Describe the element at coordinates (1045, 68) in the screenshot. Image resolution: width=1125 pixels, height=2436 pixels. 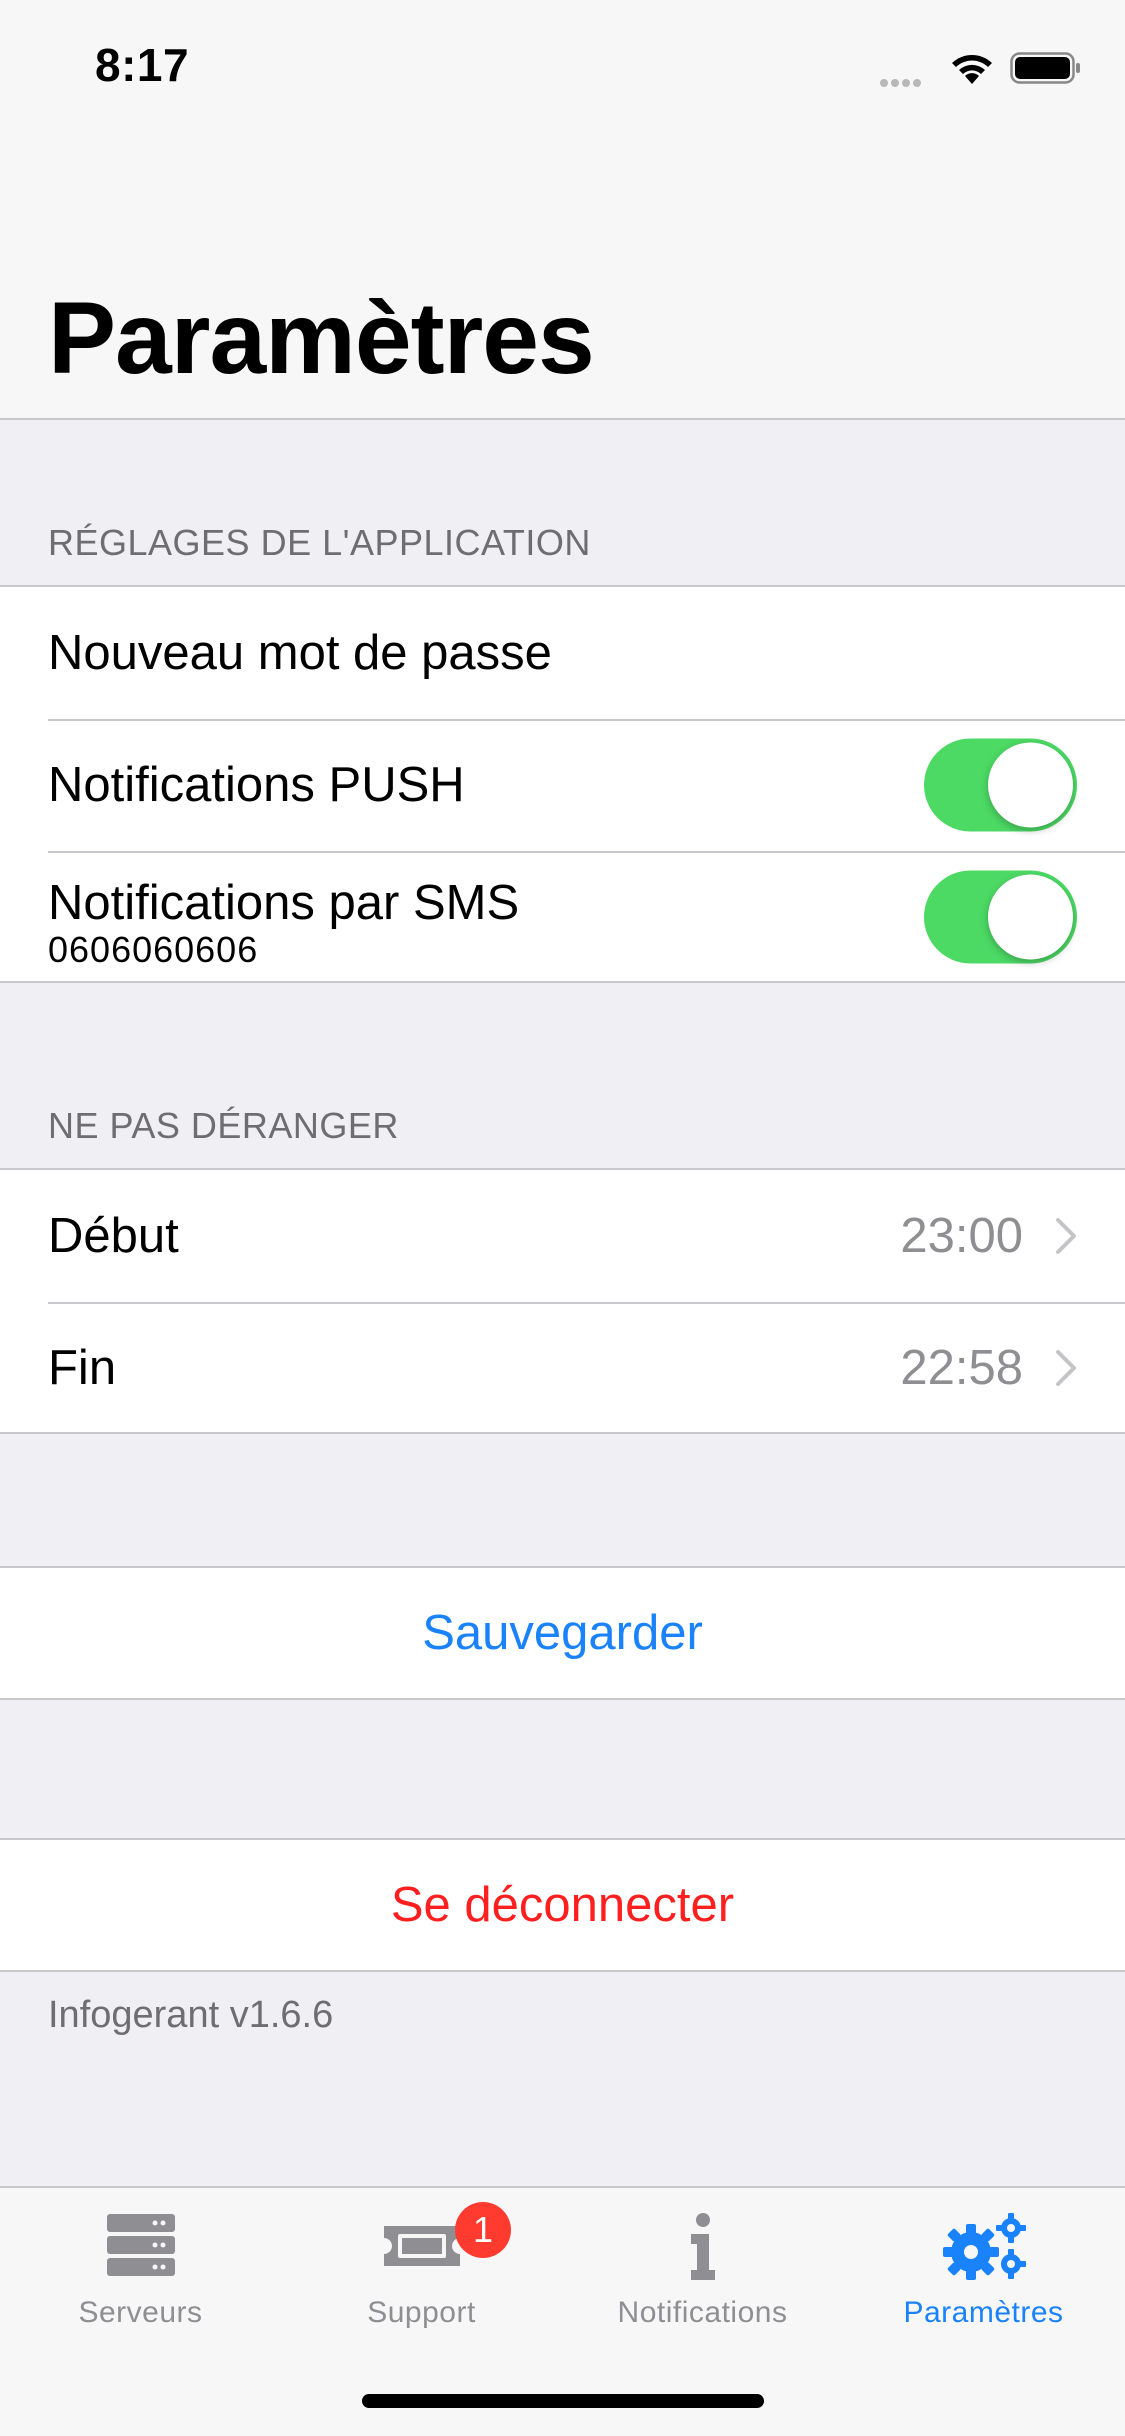
I see `battery-icon` at that location.